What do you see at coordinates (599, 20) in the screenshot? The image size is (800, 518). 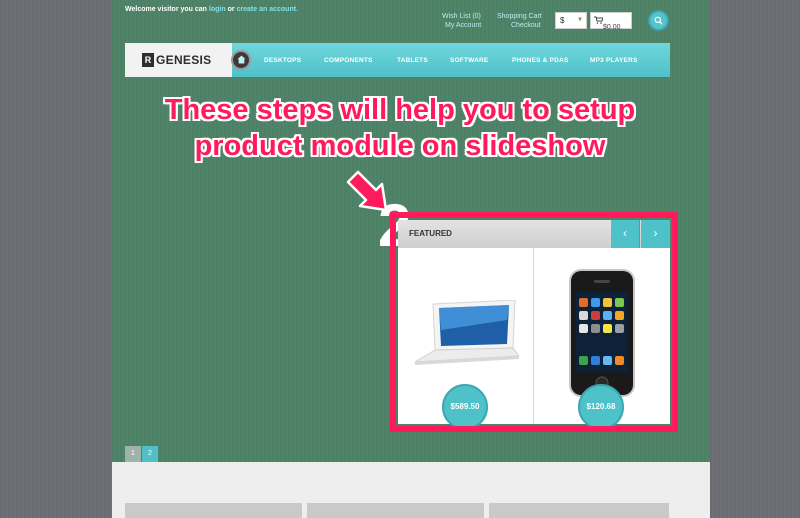 I see `cart-icon` at bounding box center [599, 20].